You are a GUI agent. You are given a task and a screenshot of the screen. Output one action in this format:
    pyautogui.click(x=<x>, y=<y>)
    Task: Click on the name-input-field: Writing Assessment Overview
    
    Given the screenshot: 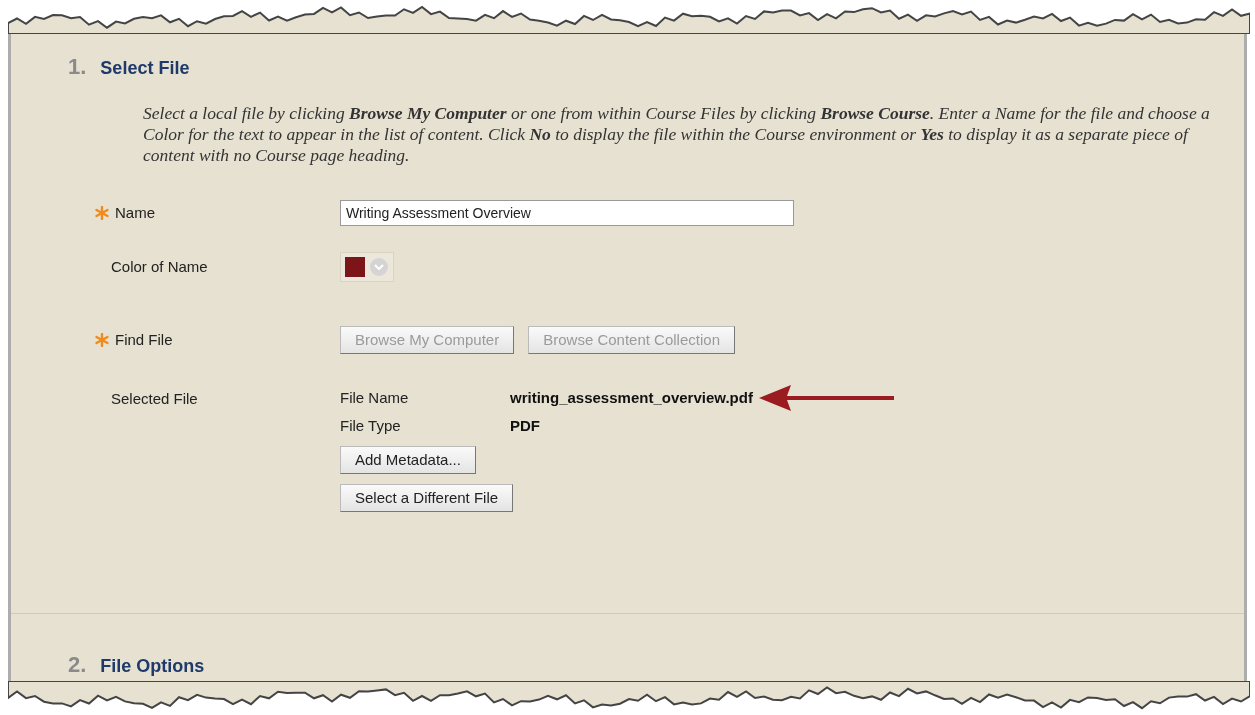 What is the action you would take?
    pyautogui.click(x=567, y=213)
    